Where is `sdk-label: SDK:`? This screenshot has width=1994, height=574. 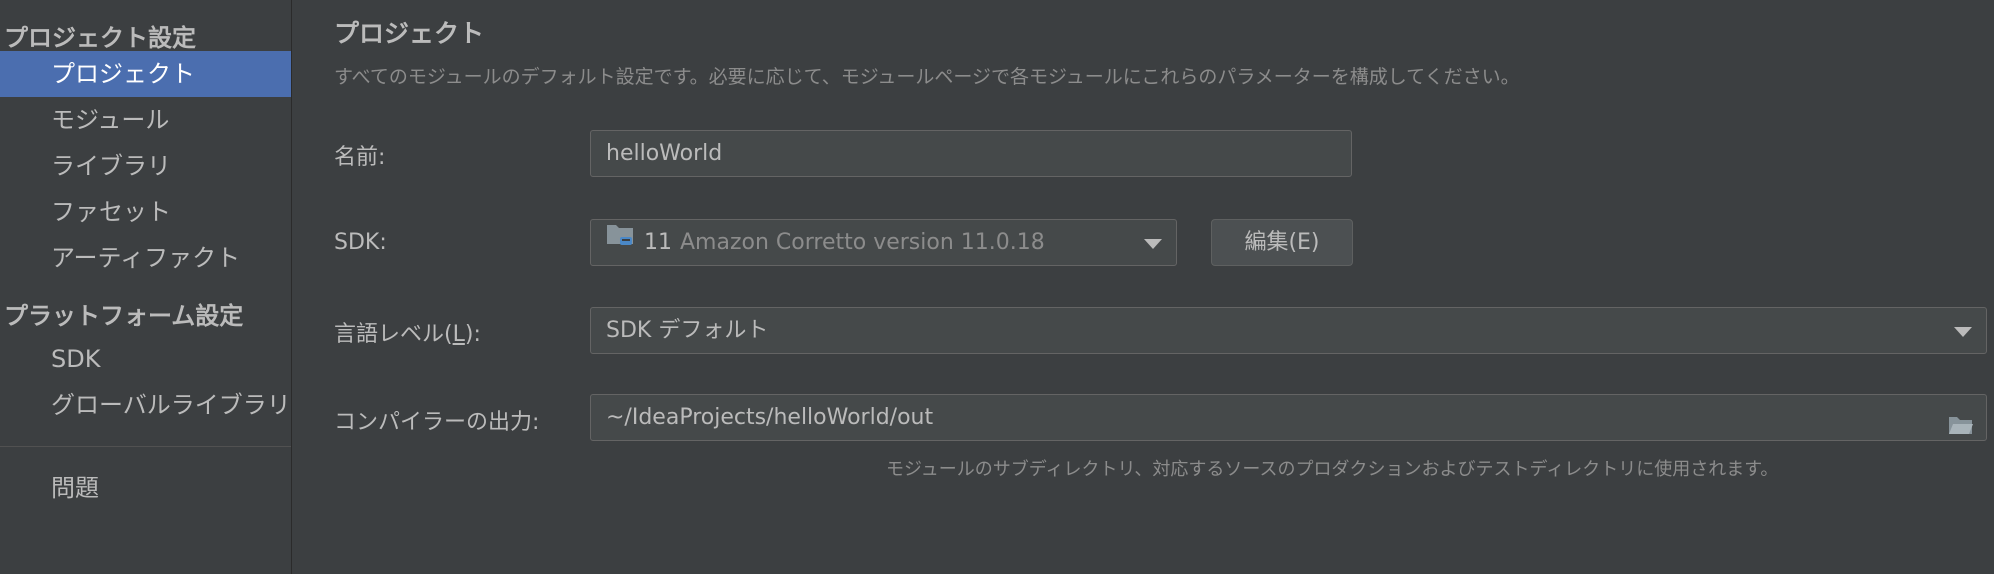
sdk-label: SDK: is located at coordinates (360, 242).